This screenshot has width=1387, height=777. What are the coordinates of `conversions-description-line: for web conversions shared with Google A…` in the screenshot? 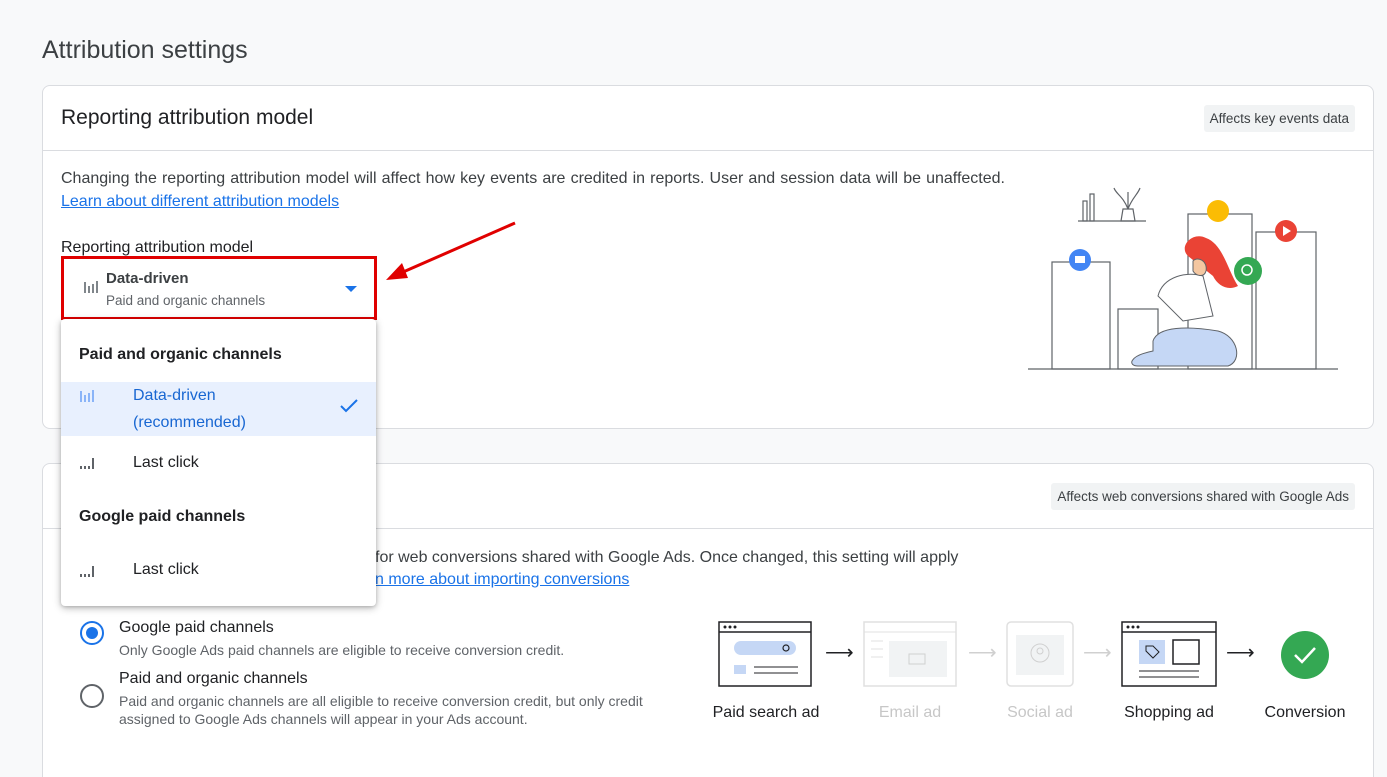 It's located at (667, 557).